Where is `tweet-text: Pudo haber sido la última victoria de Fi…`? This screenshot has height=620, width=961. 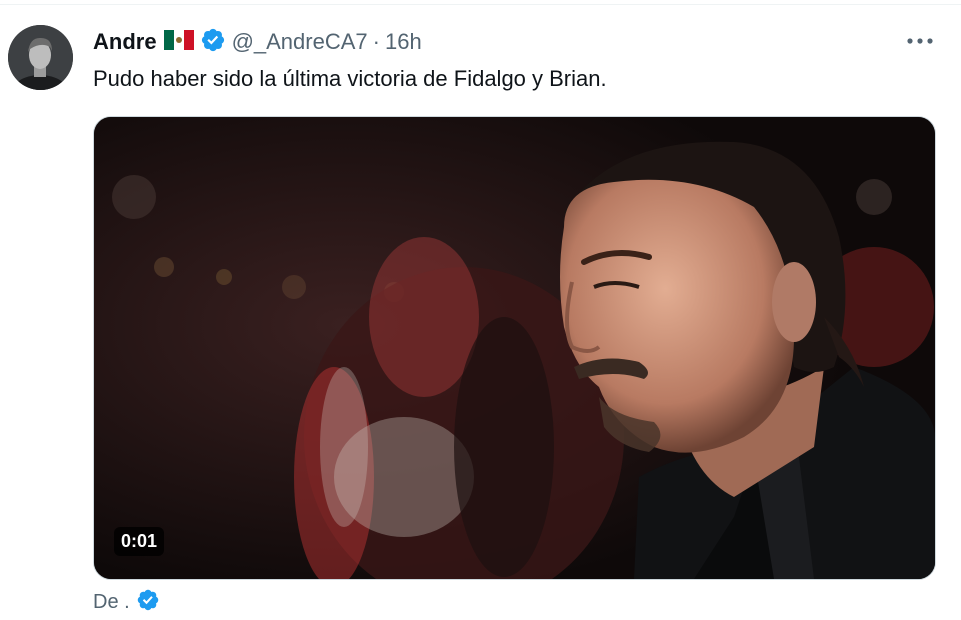
tweet-text: Pudo haber sido la última victoria de Fi… is located at coordinates (350, 78).